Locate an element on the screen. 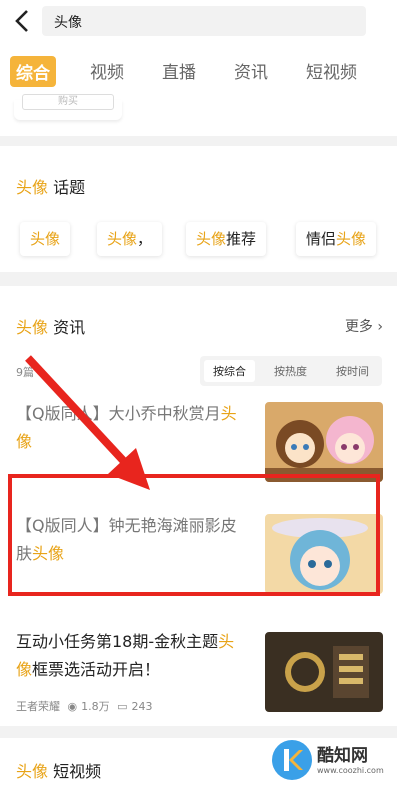 Image resolution: width=397 pixels, height=789 pixels. annotation-arrow is located at coordinates (87, 422).